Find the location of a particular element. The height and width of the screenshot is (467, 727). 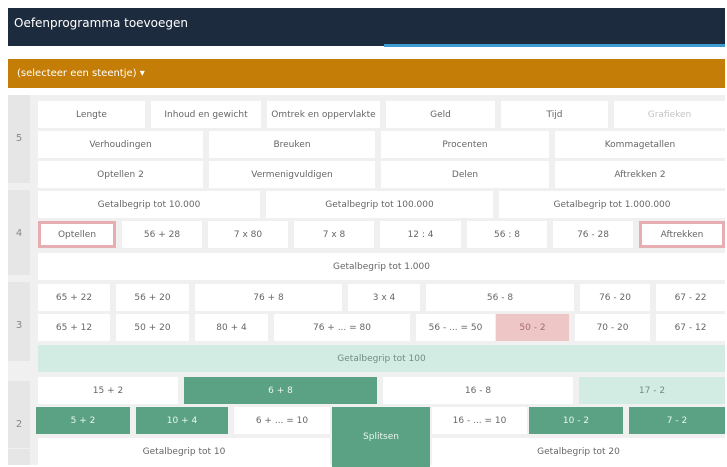

tile-70-minus-20: 70 - 20 is located at coordinates (612, 327).